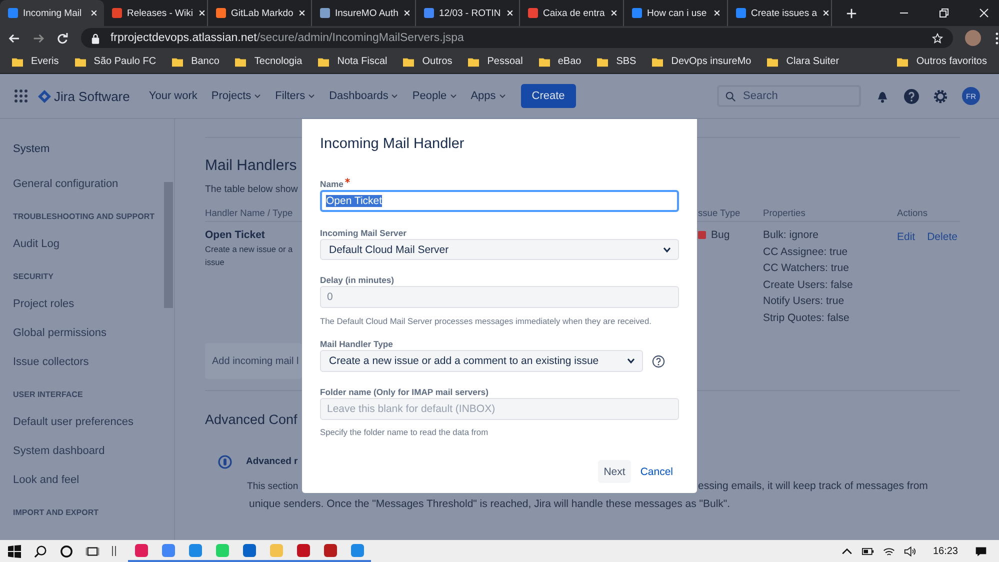 The image size is (999, 562). I want to click on bookmark-link: eBao, so click(570, 61).